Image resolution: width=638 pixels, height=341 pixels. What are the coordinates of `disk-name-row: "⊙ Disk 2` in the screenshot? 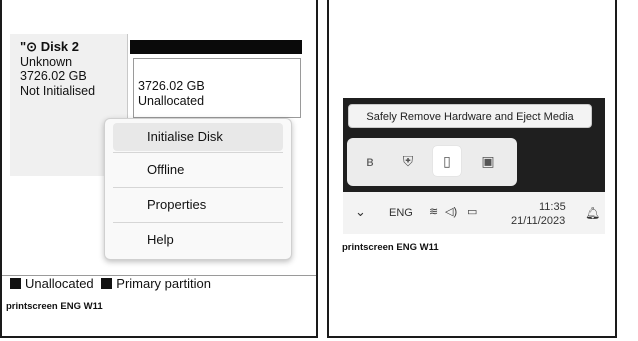 It's located at (73, 47).